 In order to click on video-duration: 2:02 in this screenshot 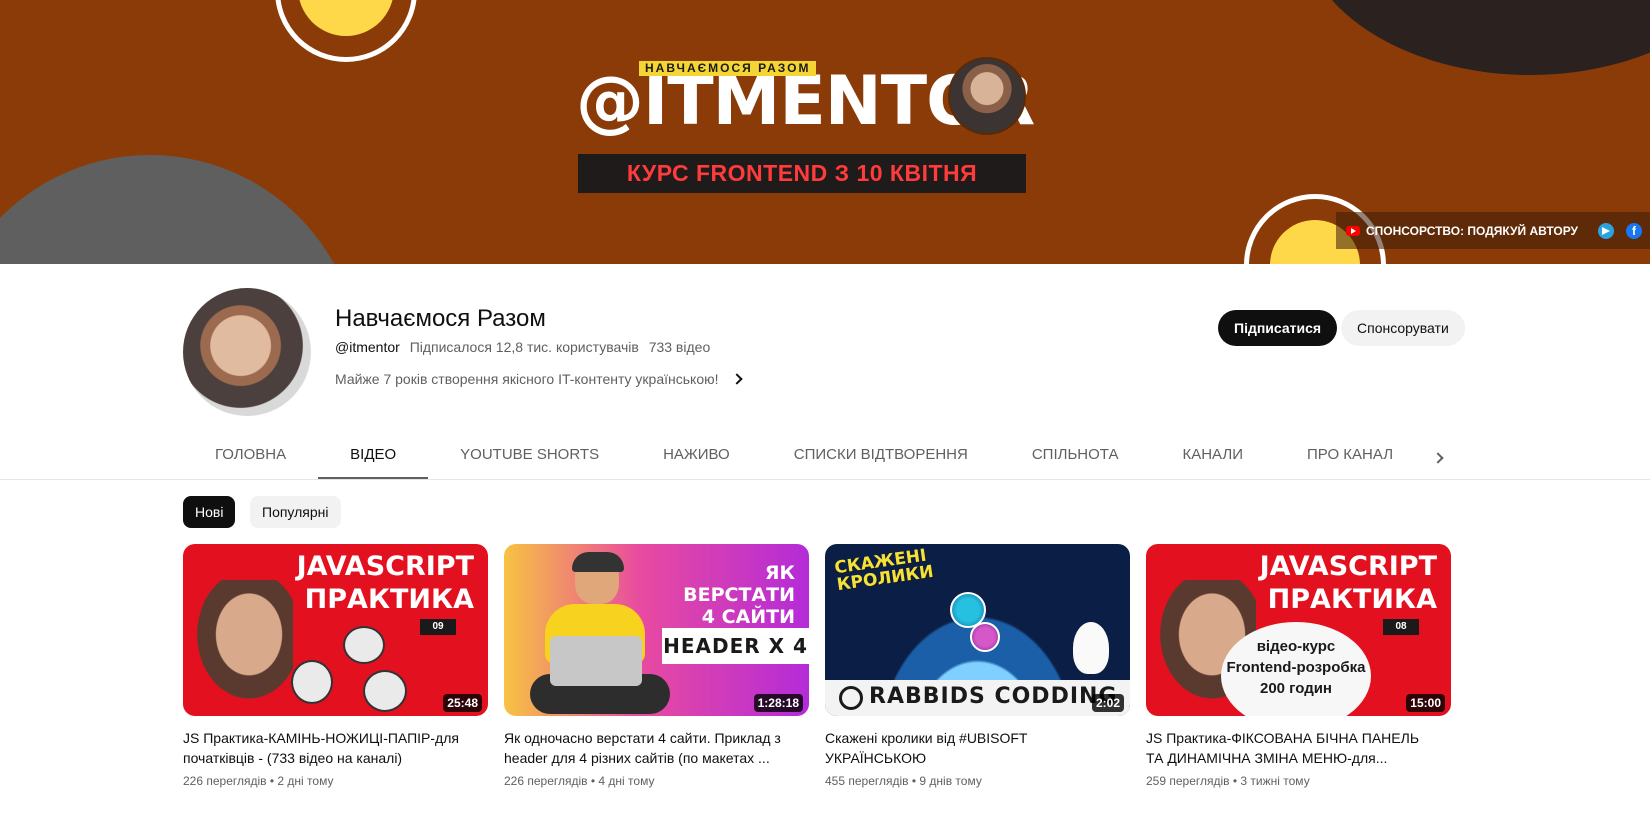, I will do `click(1107, 703)`.